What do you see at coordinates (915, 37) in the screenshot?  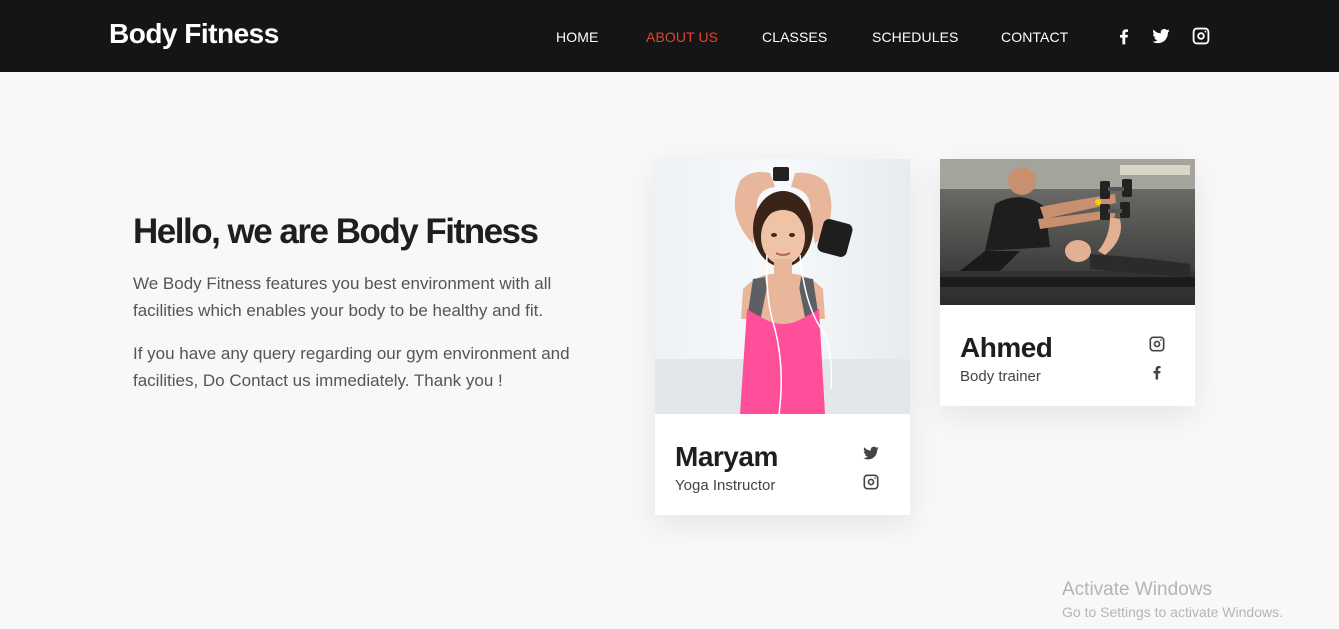 I see `nav-schedules: SCHEDULES` at bounding box center [915, 37].